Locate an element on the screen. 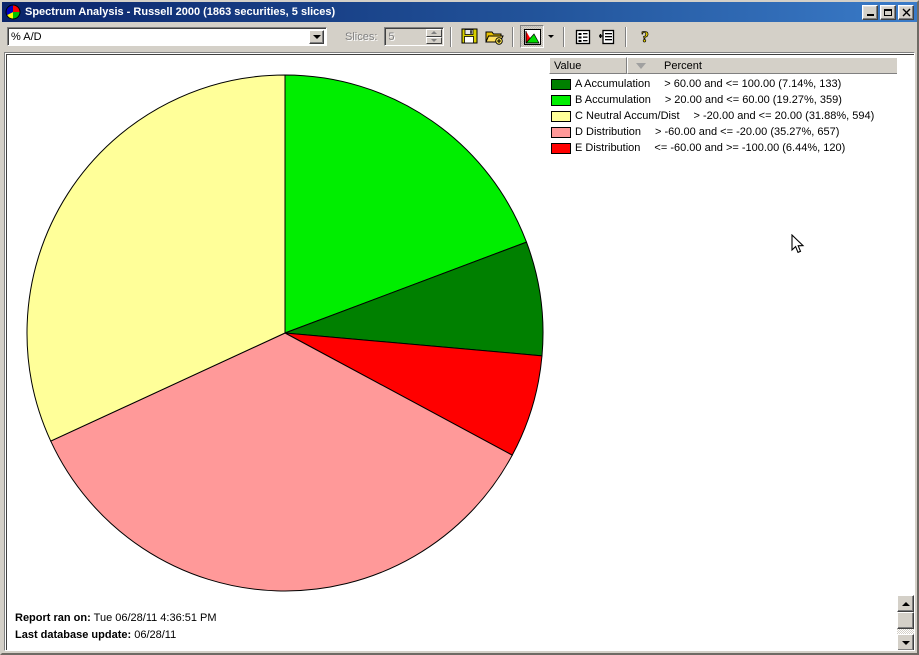 Image resolution: width=919 pixels, height=655 pixels. legend-item-range: > 60.00 and <= 100.00 (7.14%, 133) is located at coordinates (753, 84).